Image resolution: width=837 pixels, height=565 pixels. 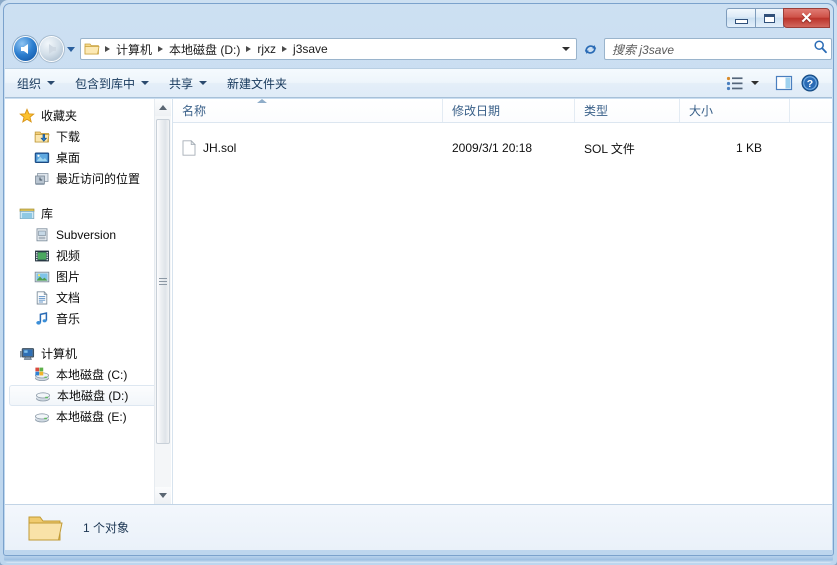 I want to click on toolbar-item-new-folder: 新建文件夹, so click(x=257, y=83).